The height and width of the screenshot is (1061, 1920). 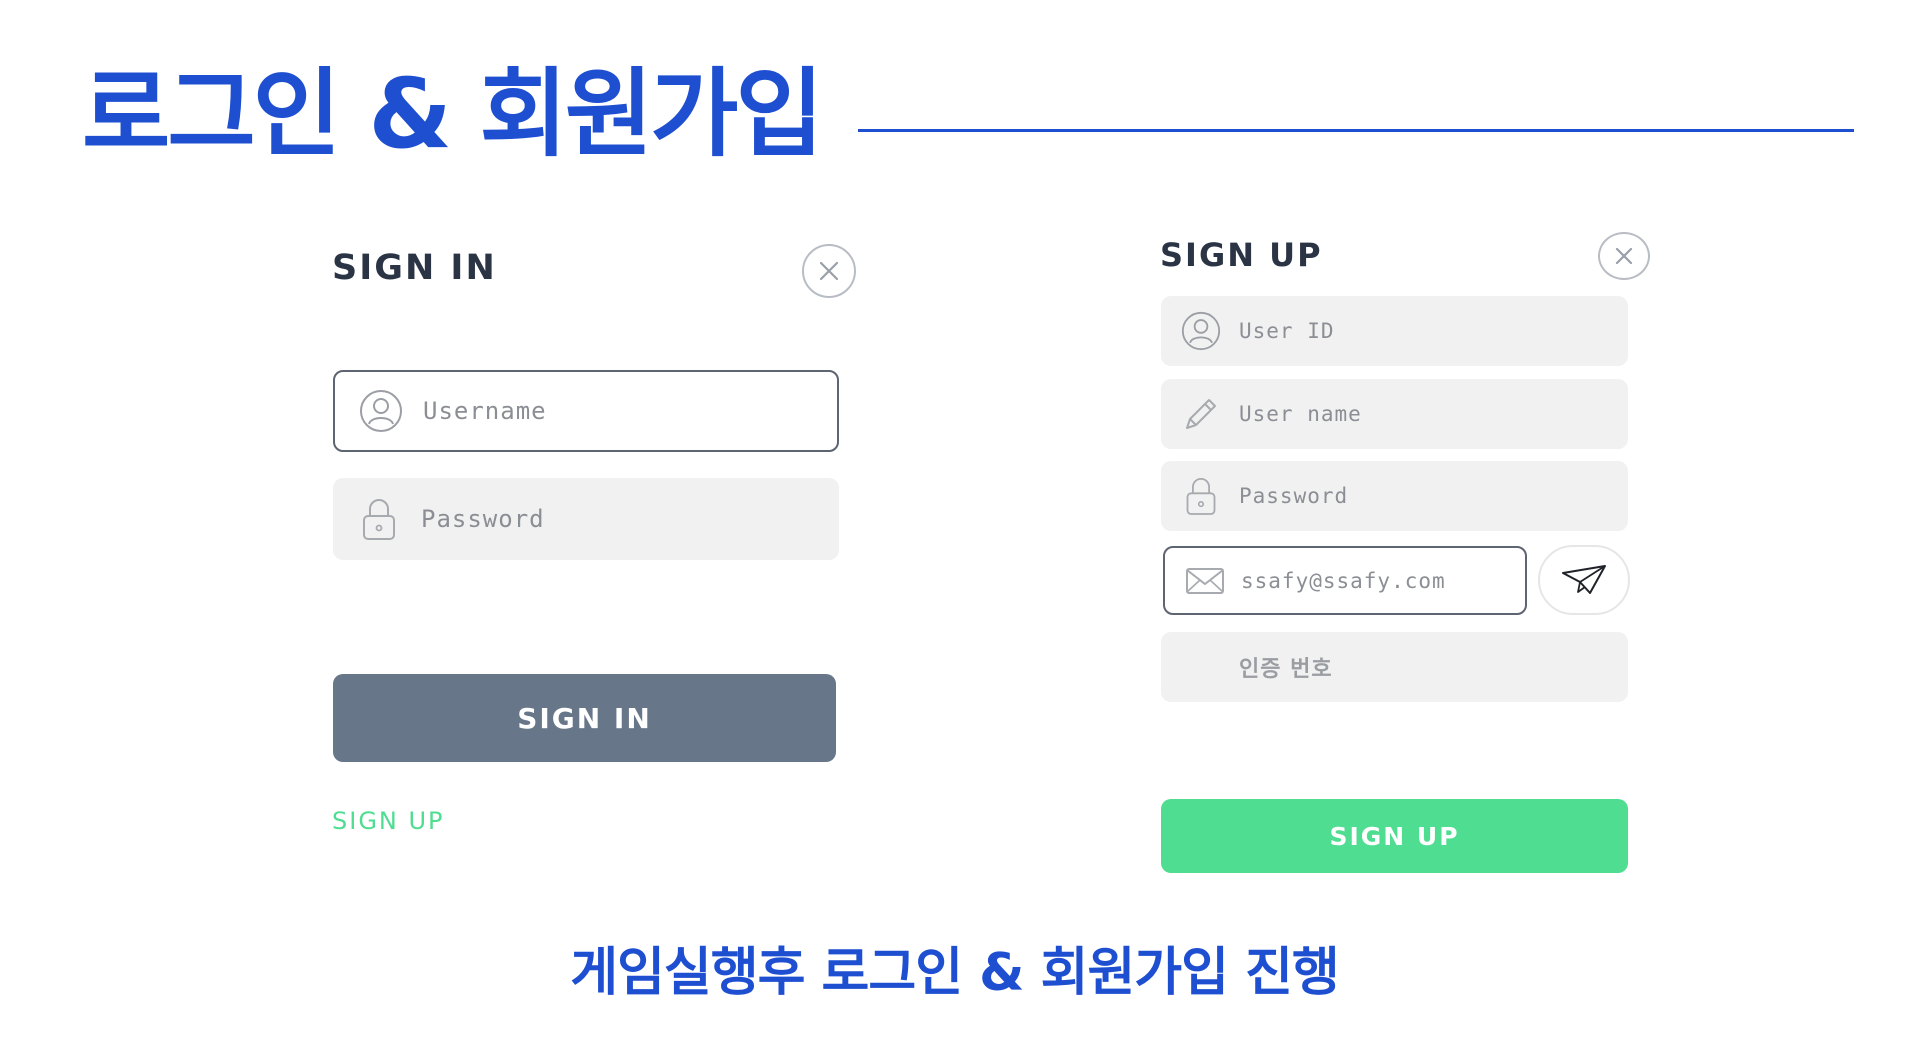 I want to click on signup-email-field: ssafy@ssafy.com, so click(x=1345, y=580).